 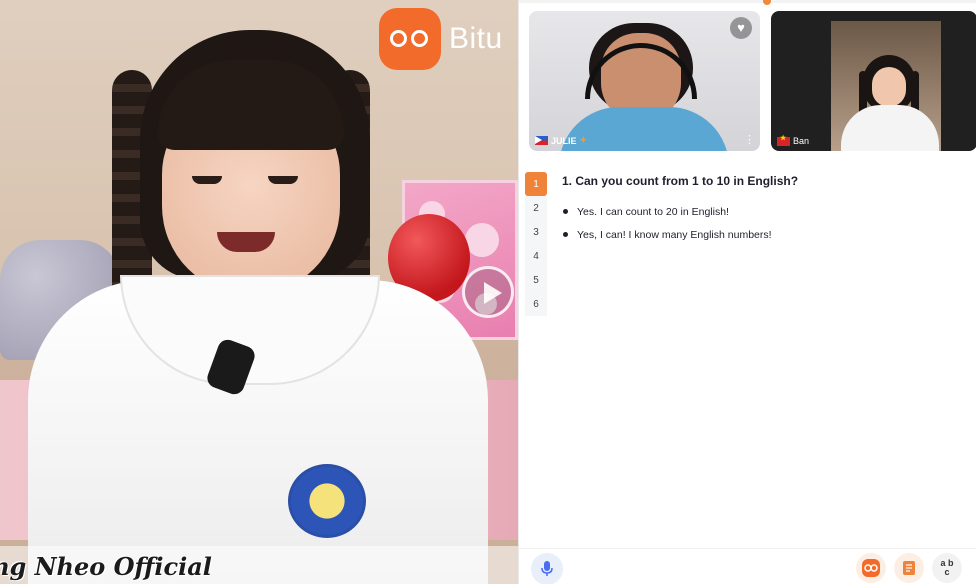 I want to click on status-dot, so click(x=767, y=2).